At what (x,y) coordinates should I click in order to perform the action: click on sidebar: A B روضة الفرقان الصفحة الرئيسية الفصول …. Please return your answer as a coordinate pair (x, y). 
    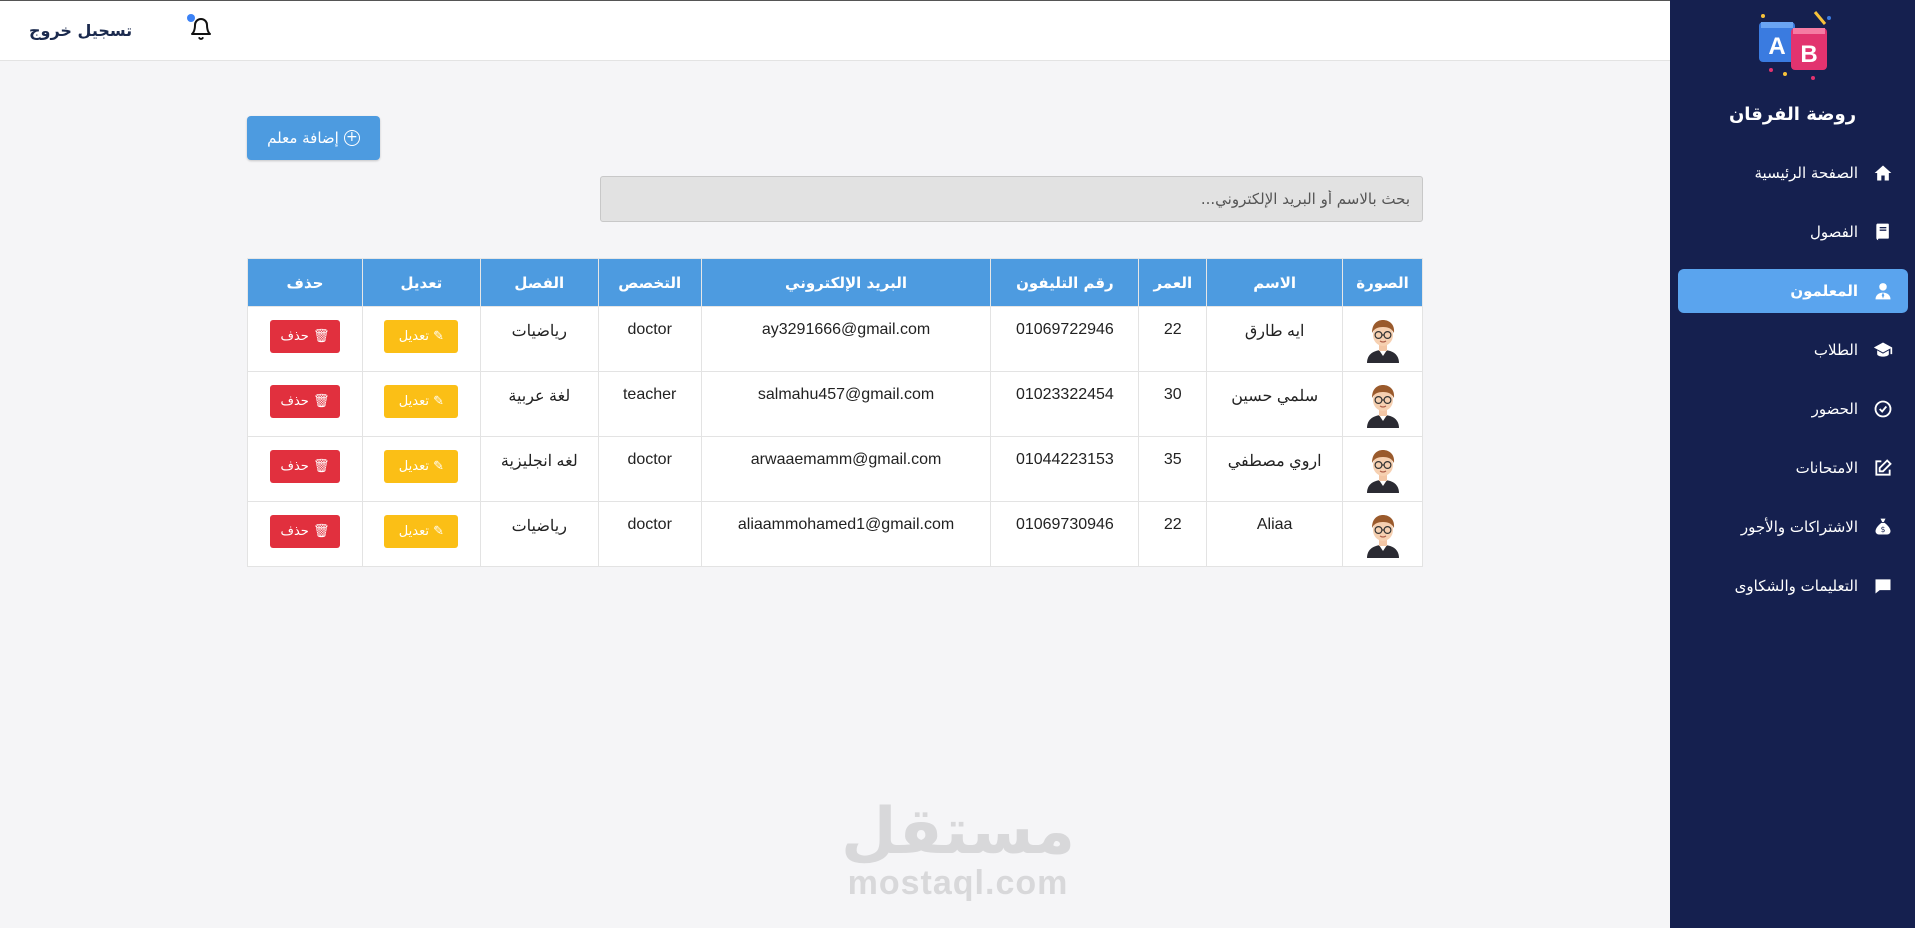
    Looking at the image, I should click on (1792, 464).